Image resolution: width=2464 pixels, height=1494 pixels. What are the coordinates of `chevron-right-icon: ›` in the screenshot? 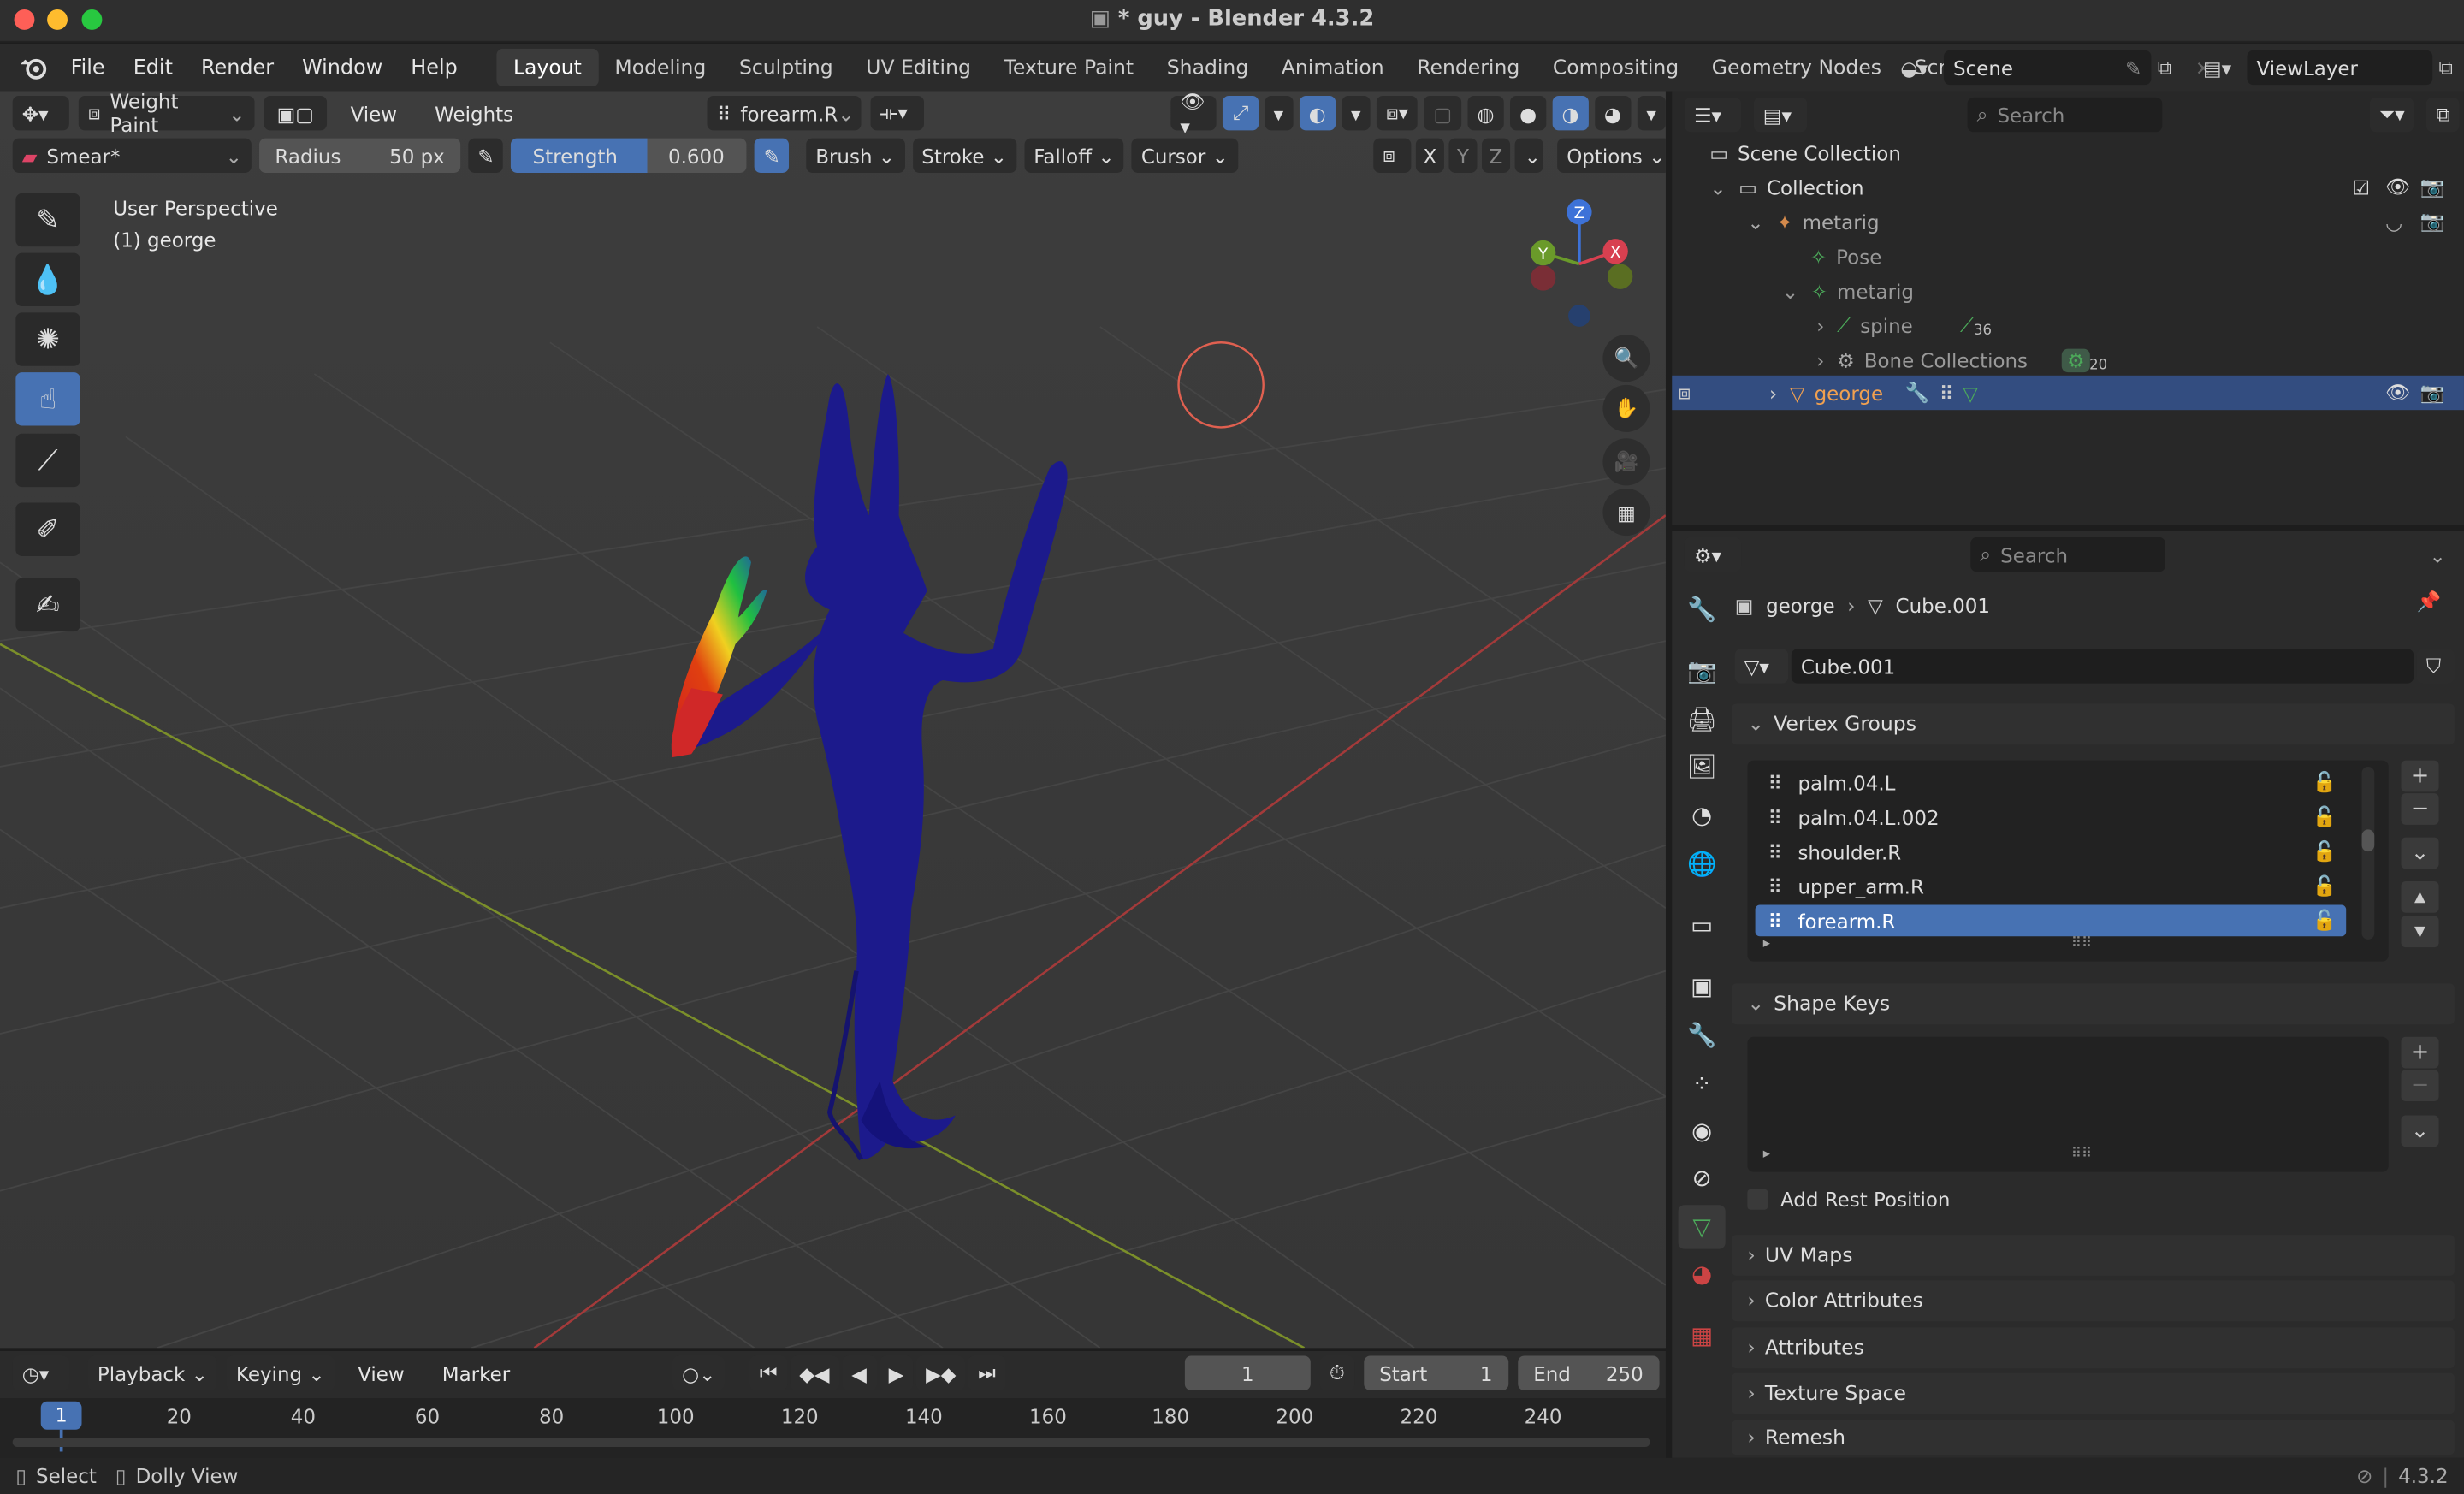 It's located at (1820, 360).